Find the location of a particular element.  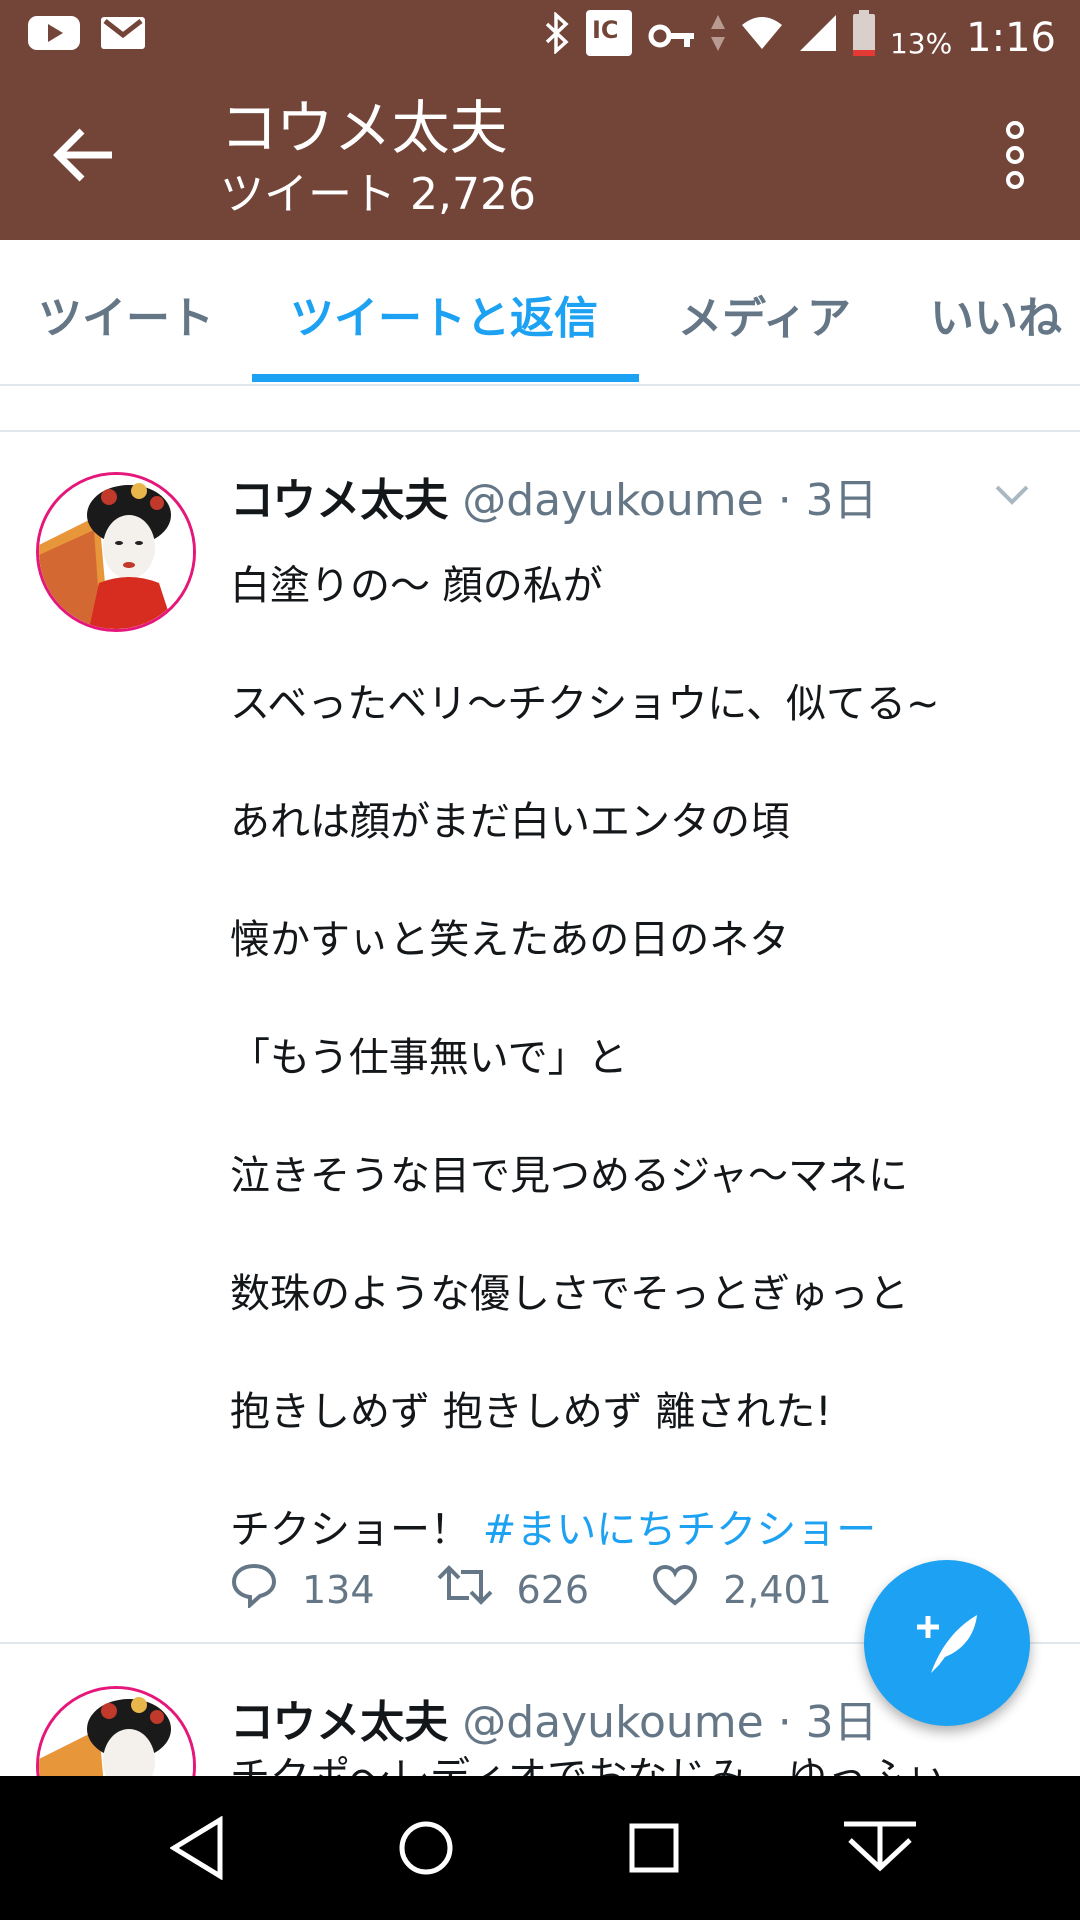

tweet-count: ツイート 2,726 is located at coordinates (378, 194).